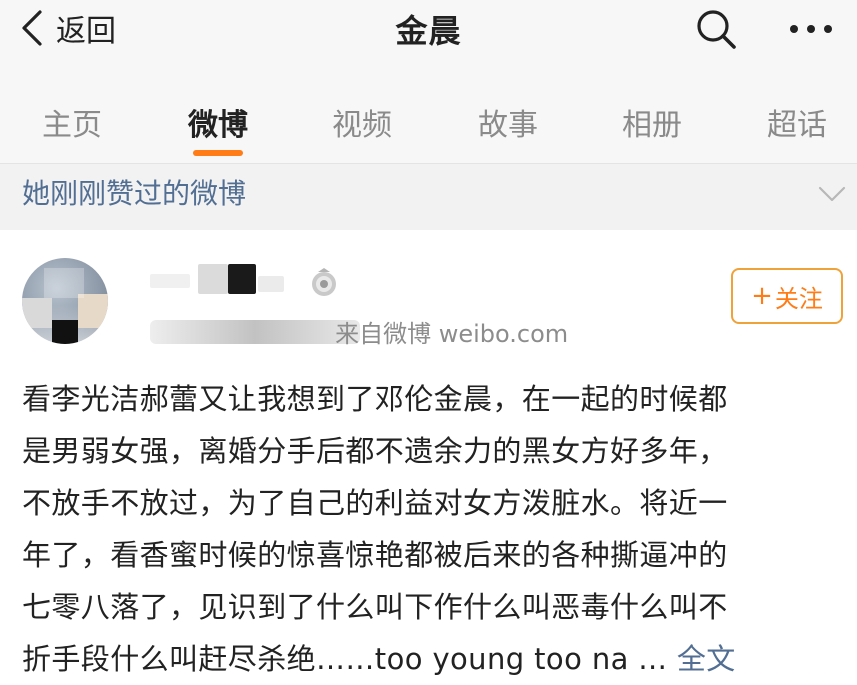 The image size is (857, 685). Describe the element at coordinates (218, 153) in the screenshot. I see `active-tab-indicator` at that location.